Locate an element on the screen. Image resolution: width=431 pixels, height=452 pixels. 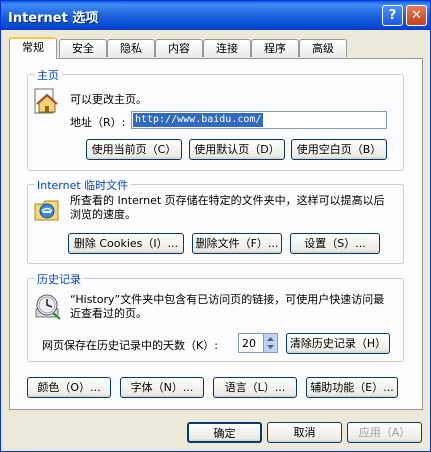
history-group-title: 历史记录 is located at coordinates (59, 279).